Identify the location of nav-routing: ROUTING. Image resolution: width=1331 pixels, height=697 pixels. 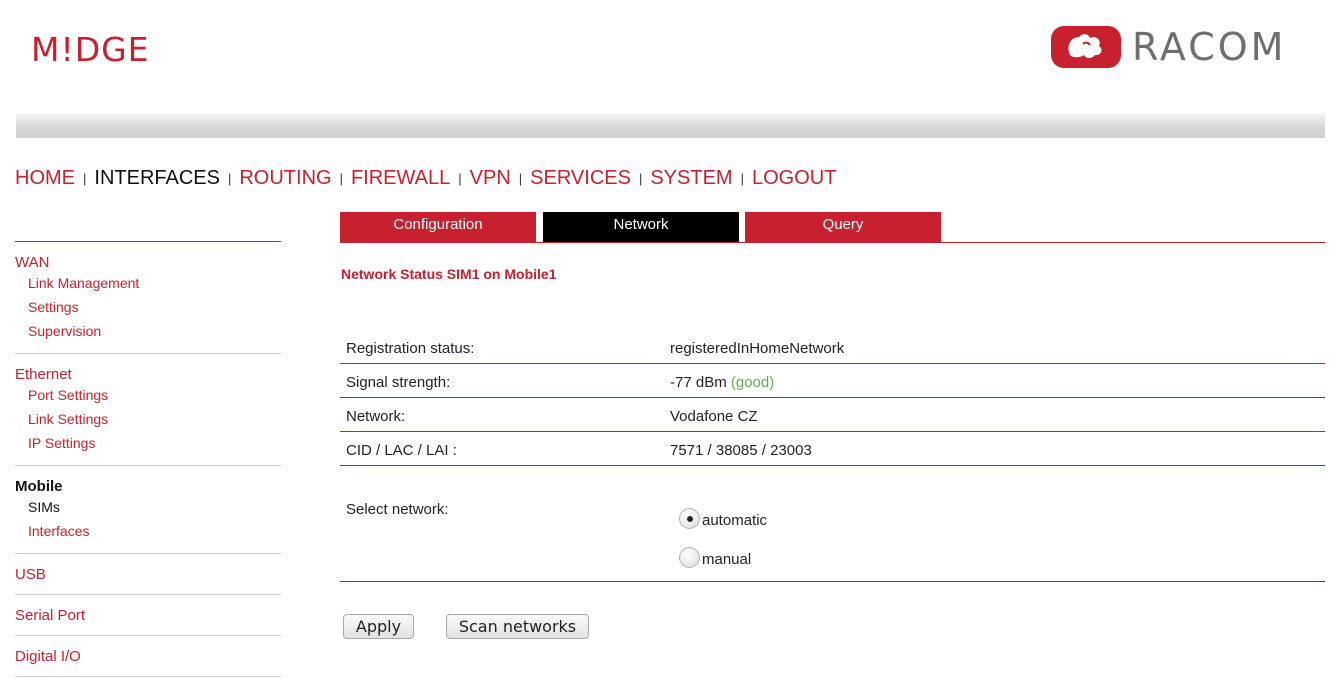
(285, 178).